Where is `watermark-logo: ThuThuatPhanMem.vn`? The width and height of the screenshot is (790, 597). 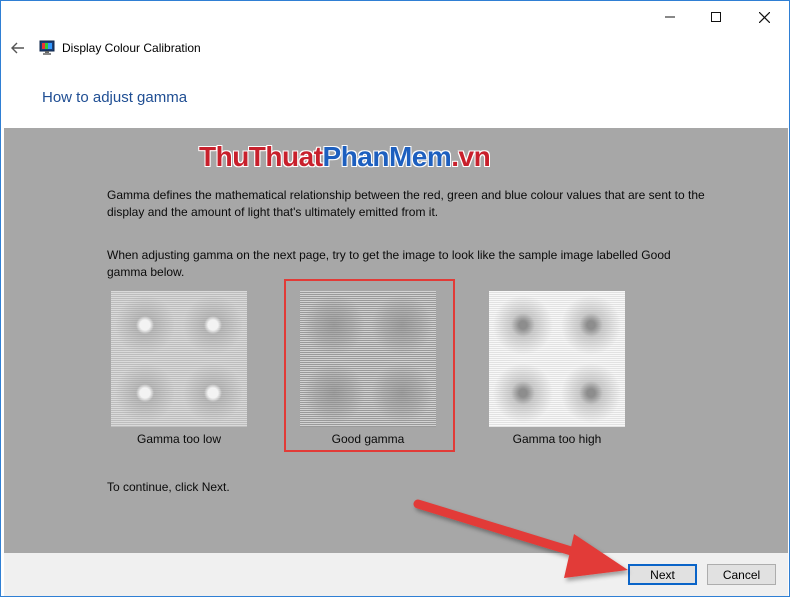 watermark-logo: ThuThuatPhanMem.vn is located at coordinates (345, 156).